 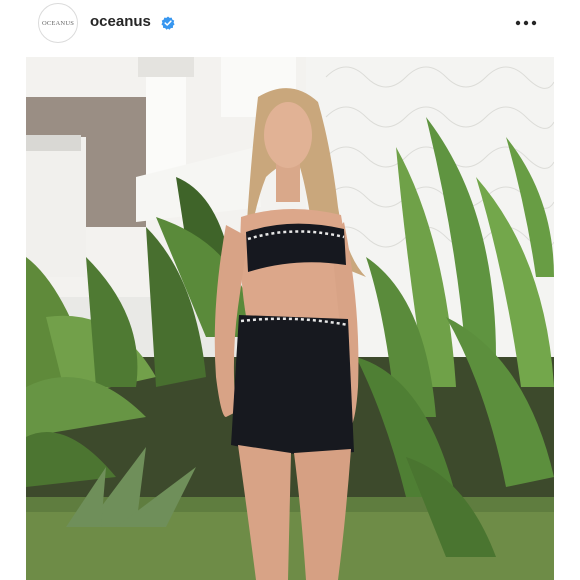 I want to click on verified-badge-icon, so click(x=168, y=23).